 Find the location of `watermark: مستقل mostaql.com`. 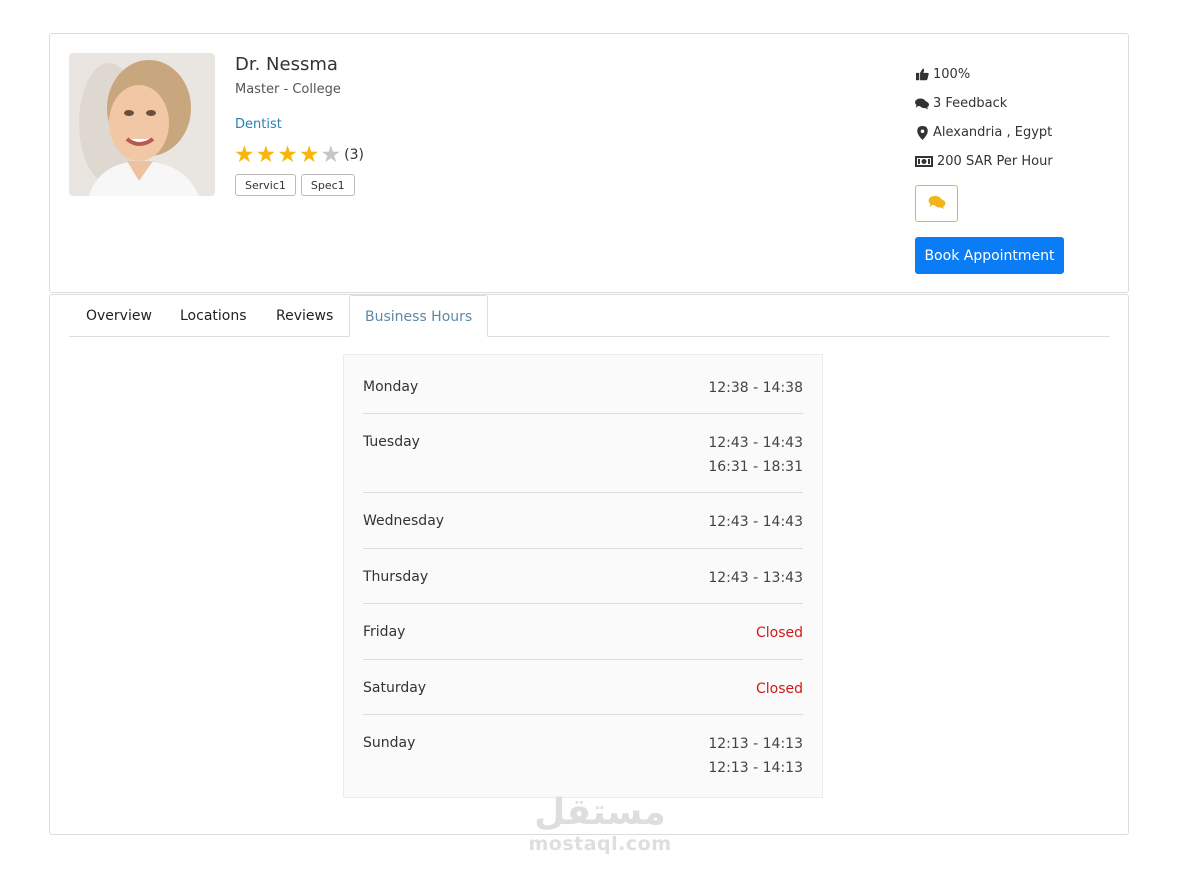

watermark: مستقل mostaql.com is located at coordinates (600, 824).